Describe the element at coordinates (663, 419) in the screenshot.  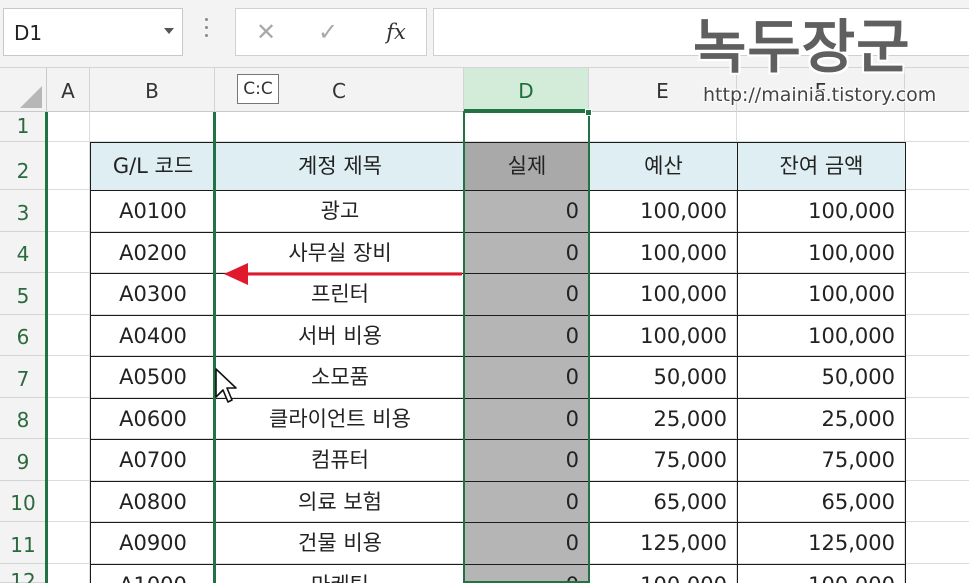
I see `cell-budget: 25,000` at that location.